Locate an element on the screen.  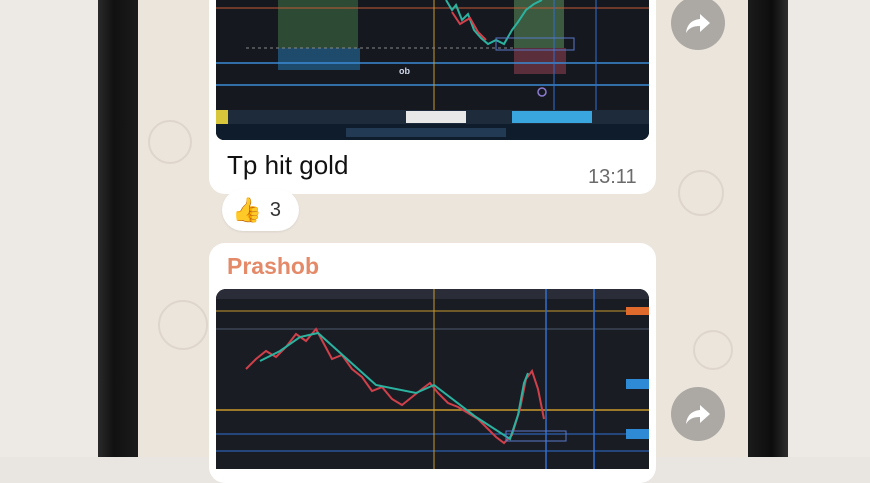
sender-name: Prashob is located at coordinates (273, 266).